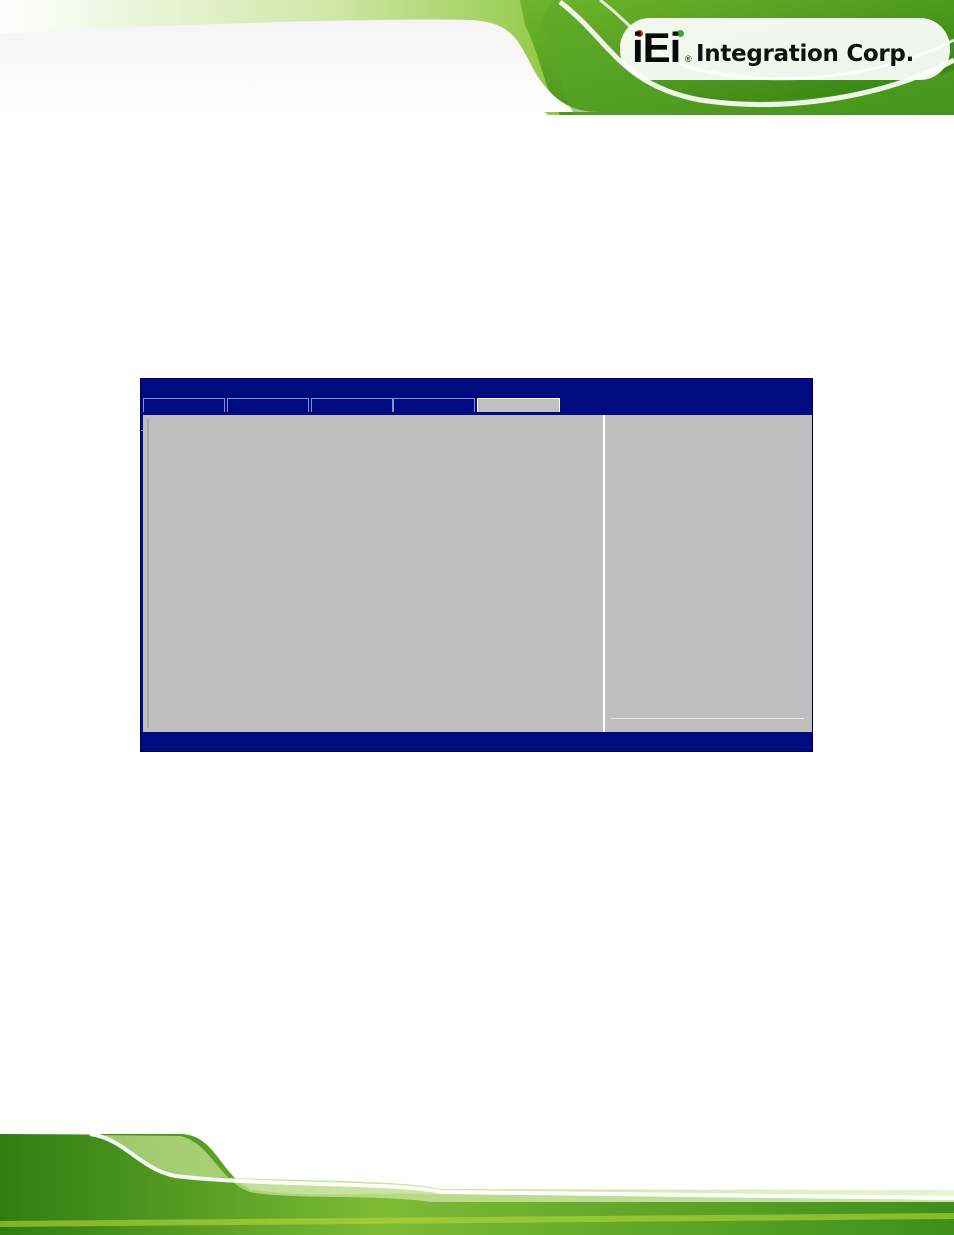 This screenshot has width=954, height=1235. Describe the element at coordinates (476, 388) in the screenshot. I see `bios-title-bar` at that location.